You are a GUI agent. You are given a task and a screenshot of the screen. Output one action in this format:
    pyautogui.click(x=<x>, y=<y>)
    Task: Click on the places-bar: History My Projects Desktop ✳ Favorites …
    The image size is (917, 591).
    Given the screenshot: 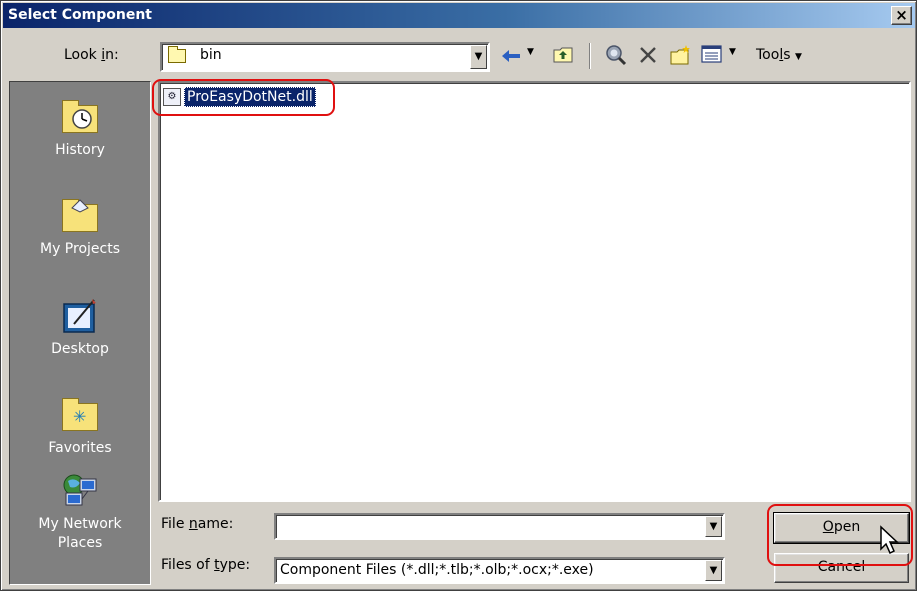 What is the action you would take?
    pyautogui.click(x=80, y=333)
    